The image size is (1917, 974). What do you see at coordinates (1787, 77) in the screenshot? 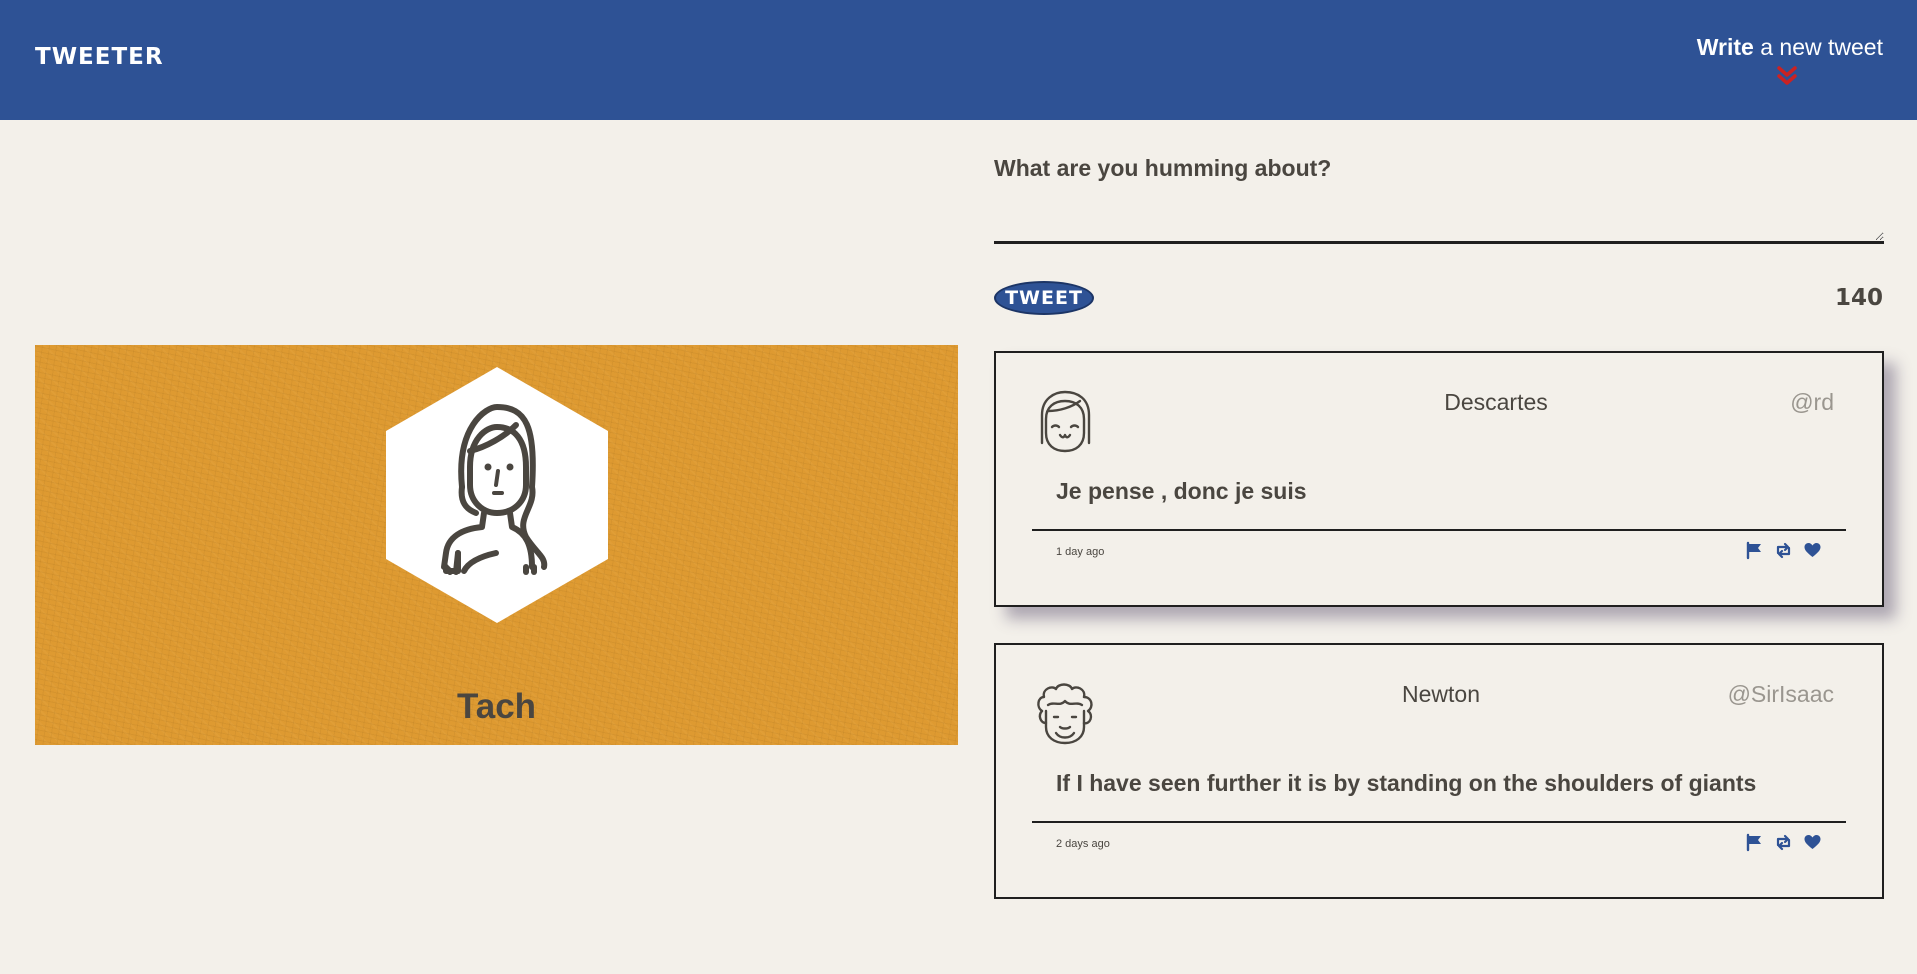
I see `double-chevron-down-icon` at bounding box center [1787, 77].